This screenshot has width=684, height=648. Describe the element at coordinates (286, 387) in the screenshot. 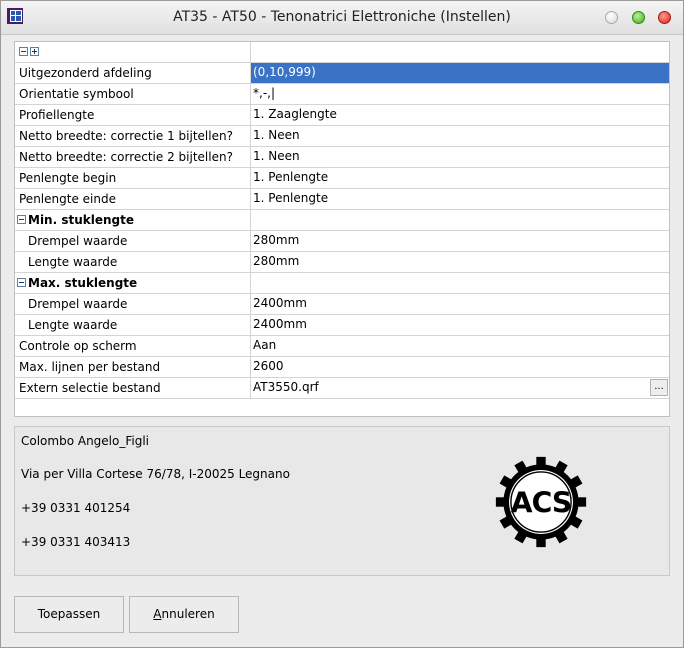

I see `property-value-text: AT3550.qrf` at that location.